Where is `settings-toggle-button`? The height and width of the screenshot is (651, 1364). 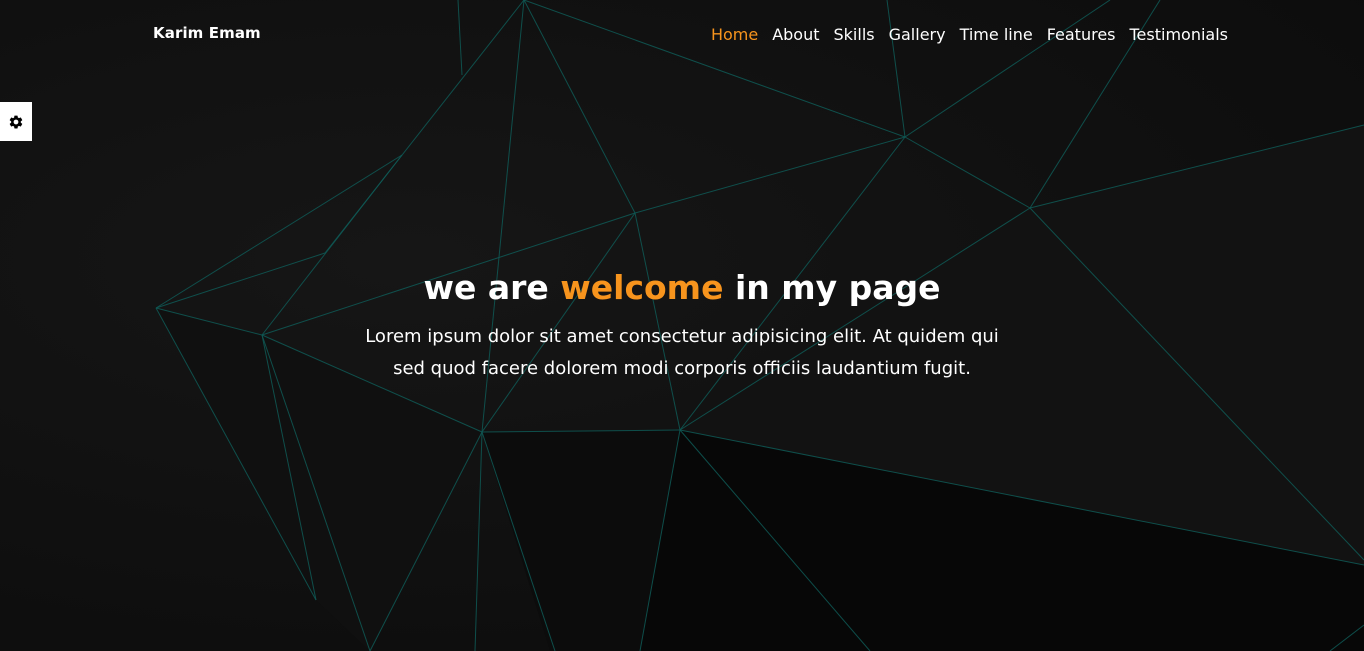 settings-toggle-button is located at coordinates (16, 121).